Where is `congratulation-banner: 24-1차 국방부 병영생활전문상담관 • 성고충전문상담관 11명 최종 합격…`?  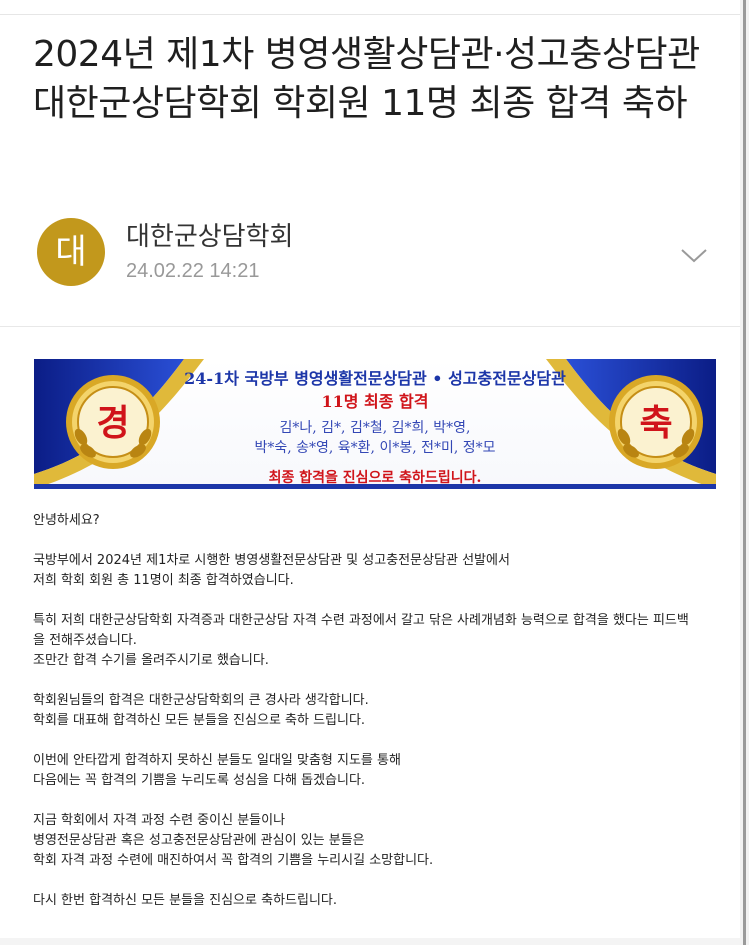
congratulation-banner: 24-1차 국방부 병영생활전문상담관 • 성고충전문상담관 11명 최종 합격… is located at coordinates (375, 424).